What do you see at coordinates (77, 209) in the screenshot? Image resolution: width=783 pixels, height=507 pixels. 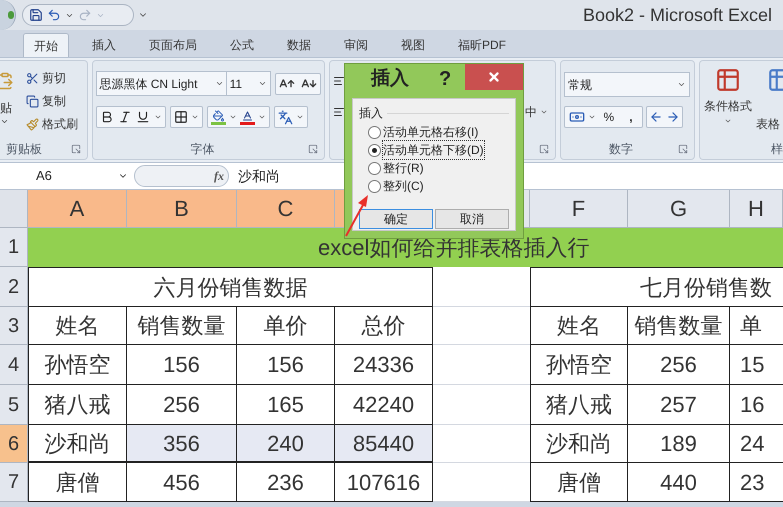 I see `column-header: A` at bounding box center [77, 209].